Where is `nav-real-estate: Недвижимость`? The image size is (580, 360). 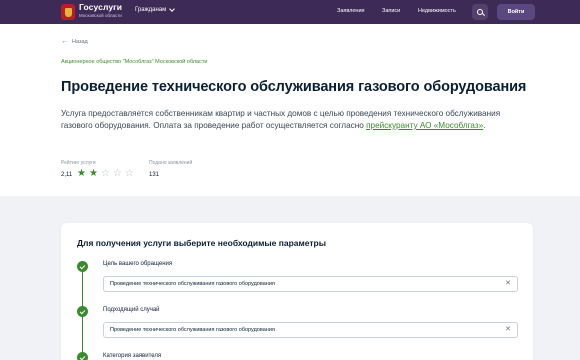
nav-real-estate: Недвижимость is located at coordinates (437, 11).